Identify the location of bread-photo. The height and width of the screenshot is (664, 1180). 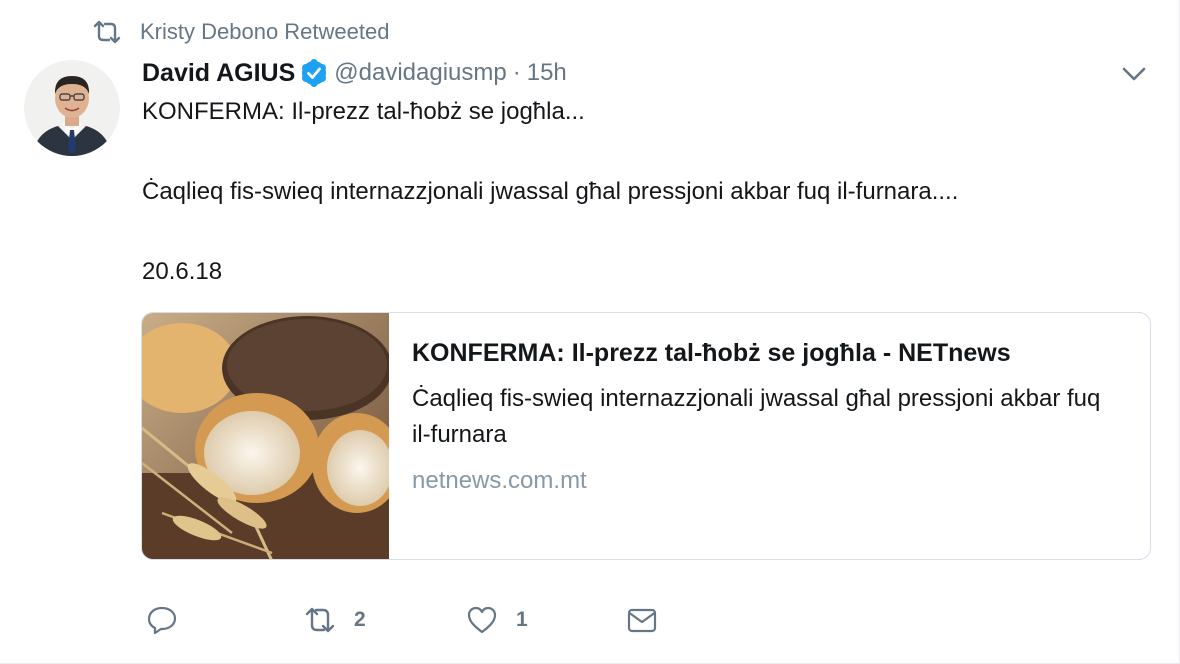
(265, 436).